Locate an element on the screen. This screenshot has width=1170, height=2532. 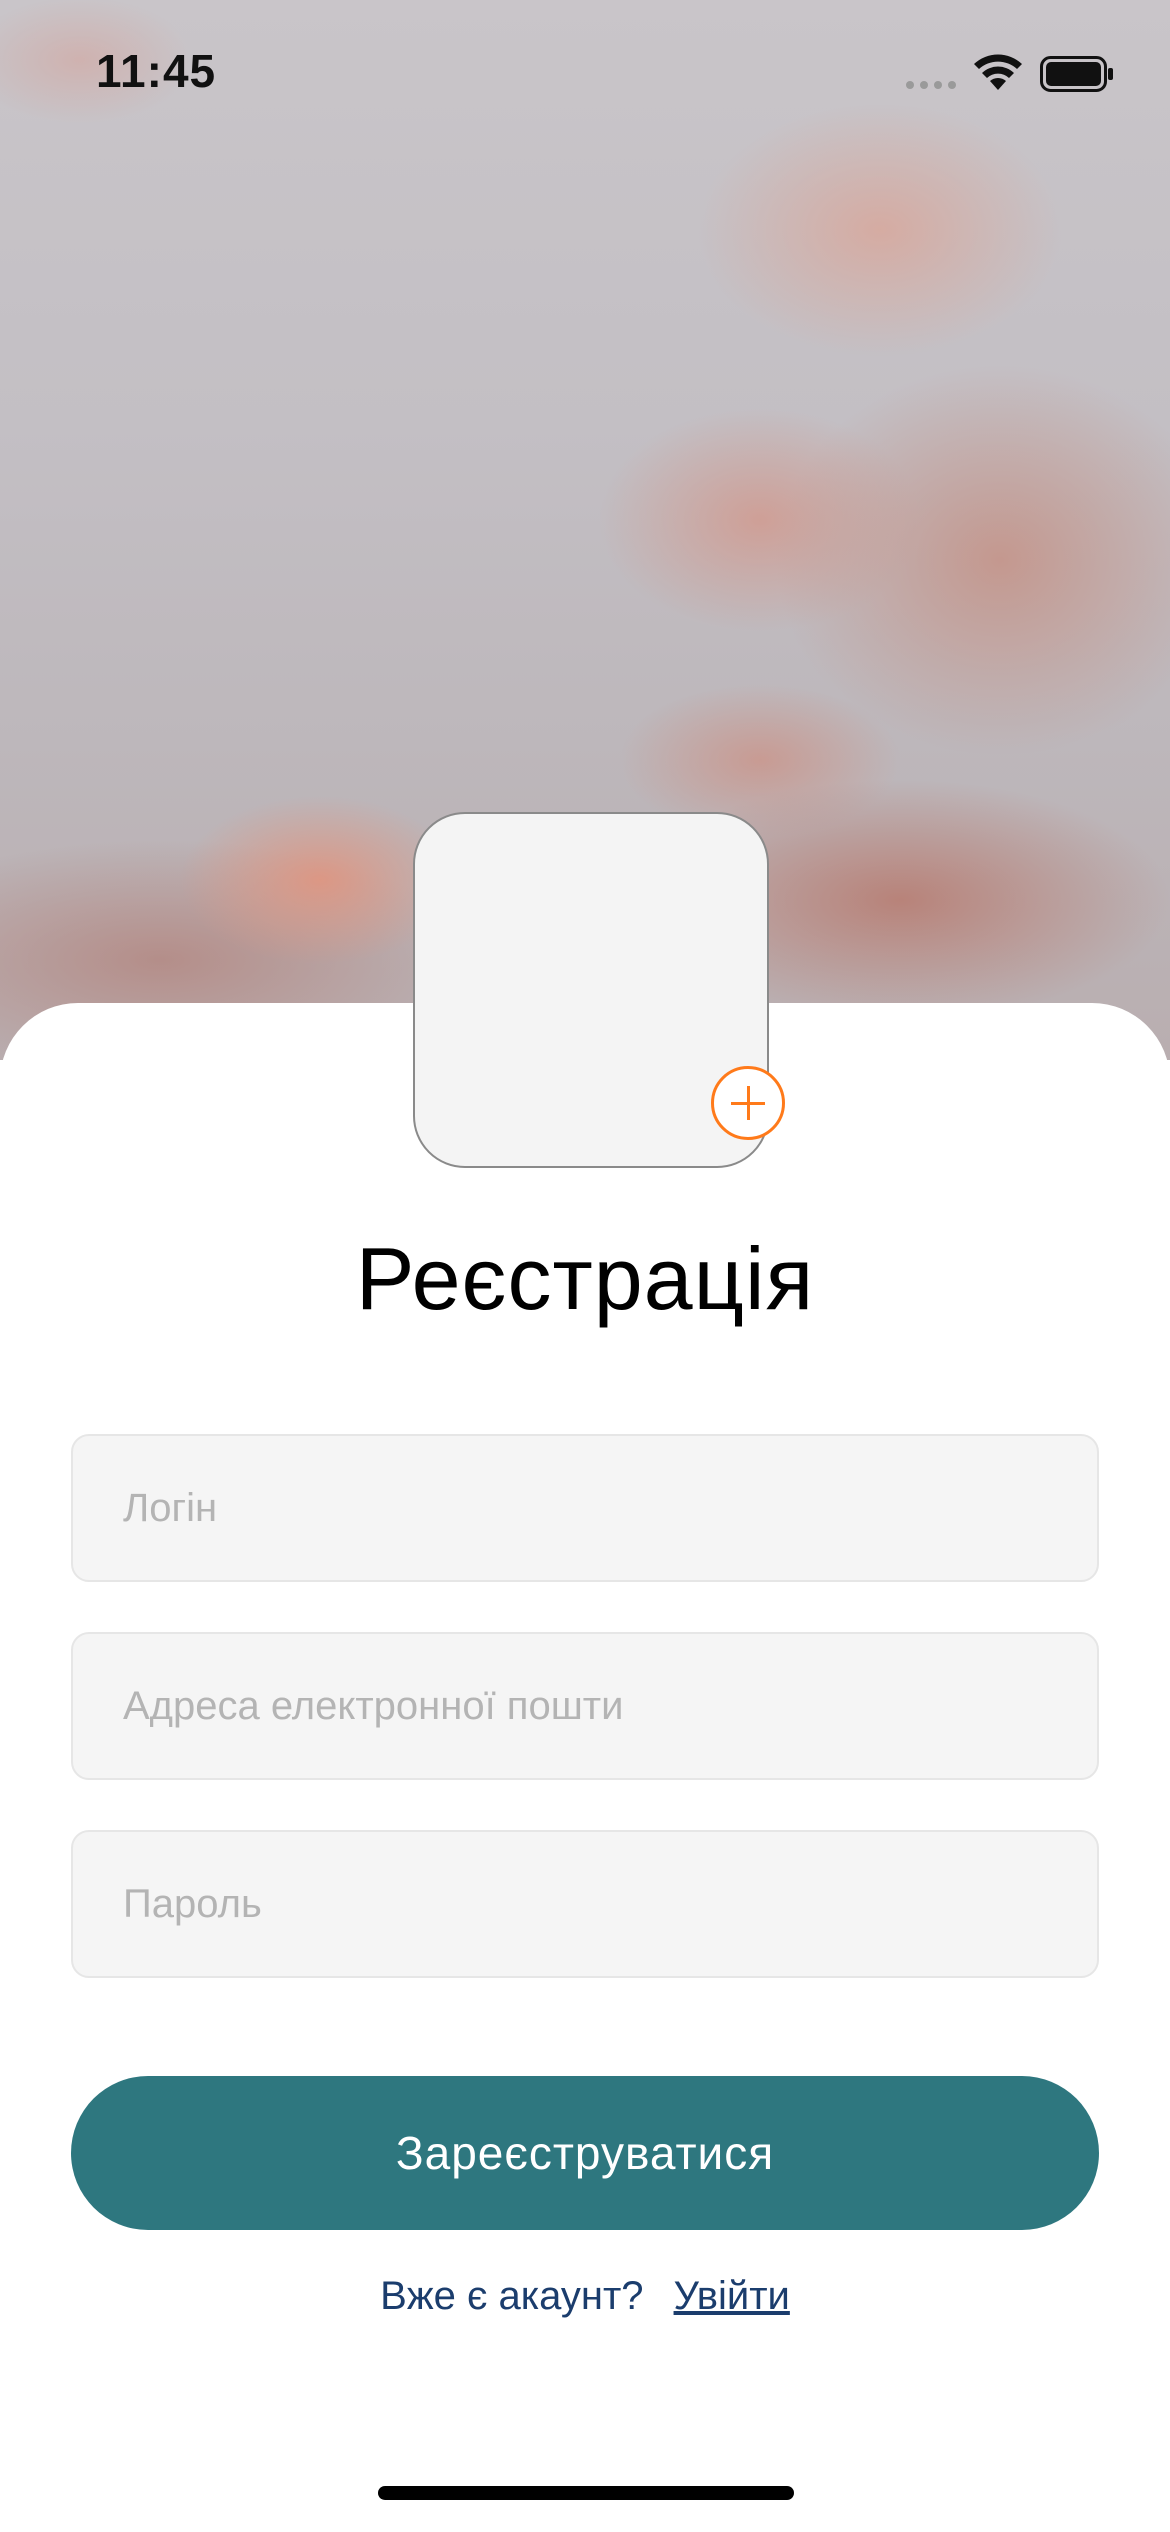
login-prompt: Вже є акаунт? Увійти is located at coordinates (585, 2296).